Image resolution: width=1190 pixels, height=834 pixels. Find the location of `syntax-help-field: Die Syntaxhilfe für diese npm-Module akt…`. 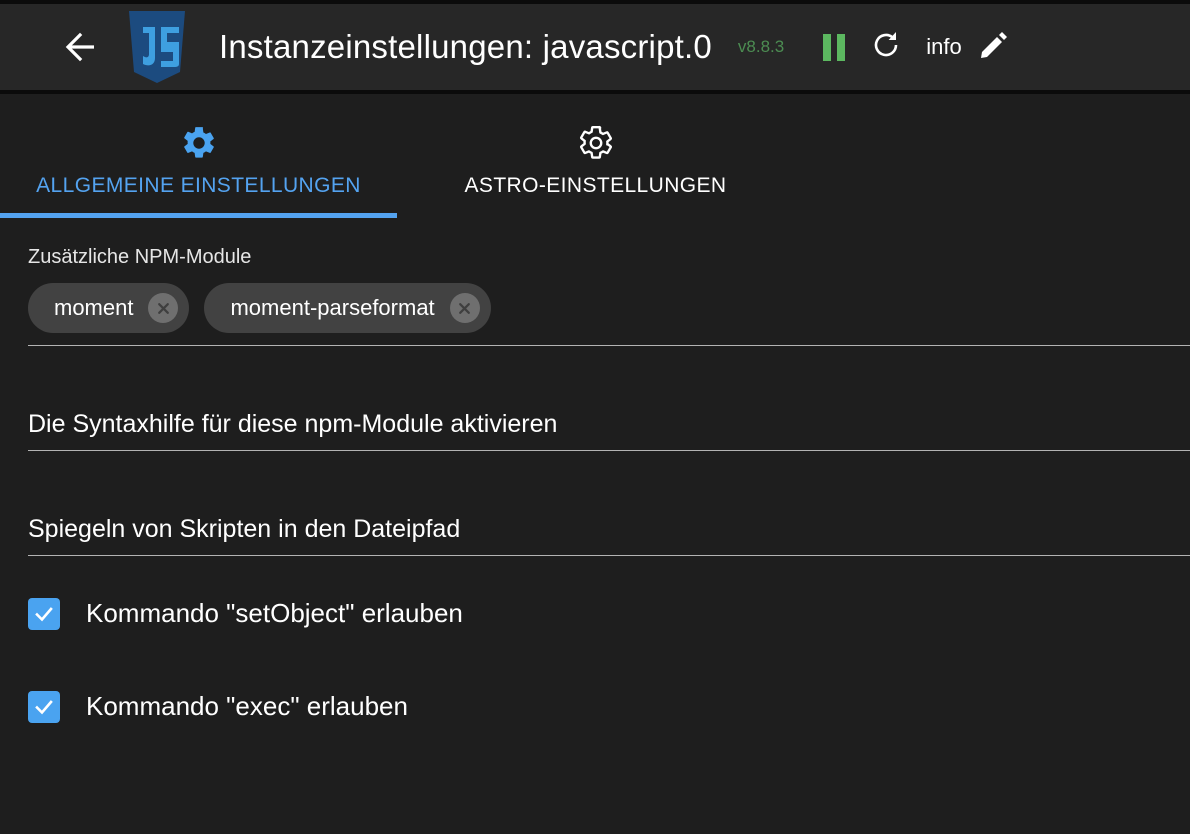

syntax-help-field: Die Syntaxhilfe für diese npm-Module akt… is located at coordinates (609, 398).